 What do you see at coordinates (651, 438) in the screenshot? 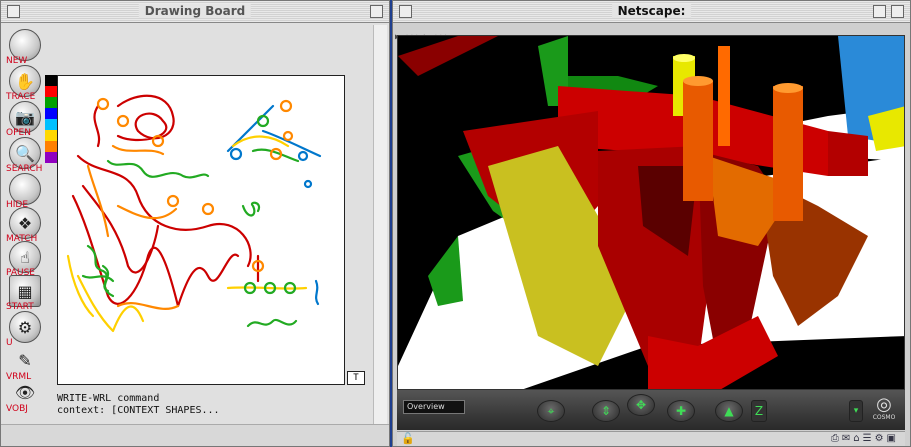
I see `status-bar: 🔓 ⎙✉⌂☰⚙▣` at bounding box center [651, 438].